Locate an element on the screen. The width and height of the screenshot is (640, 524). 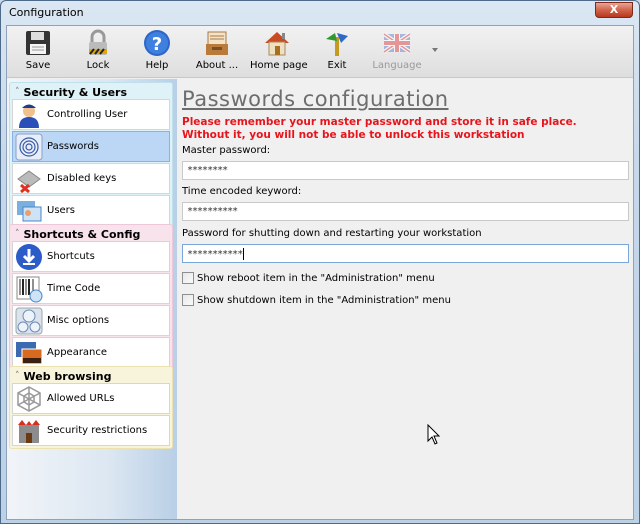
help-button: ? Help is located at coordinates (157, 52).